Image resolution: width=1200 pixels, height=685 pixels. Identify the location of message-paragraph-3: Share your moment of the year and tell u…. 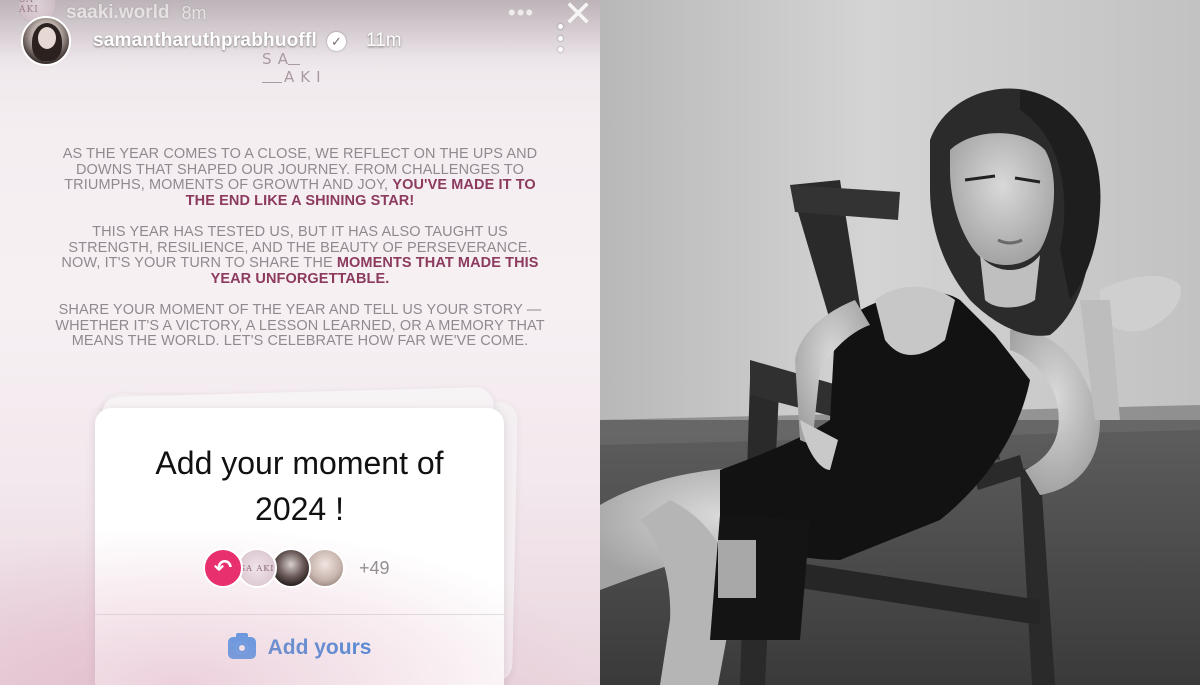
(300, 325).